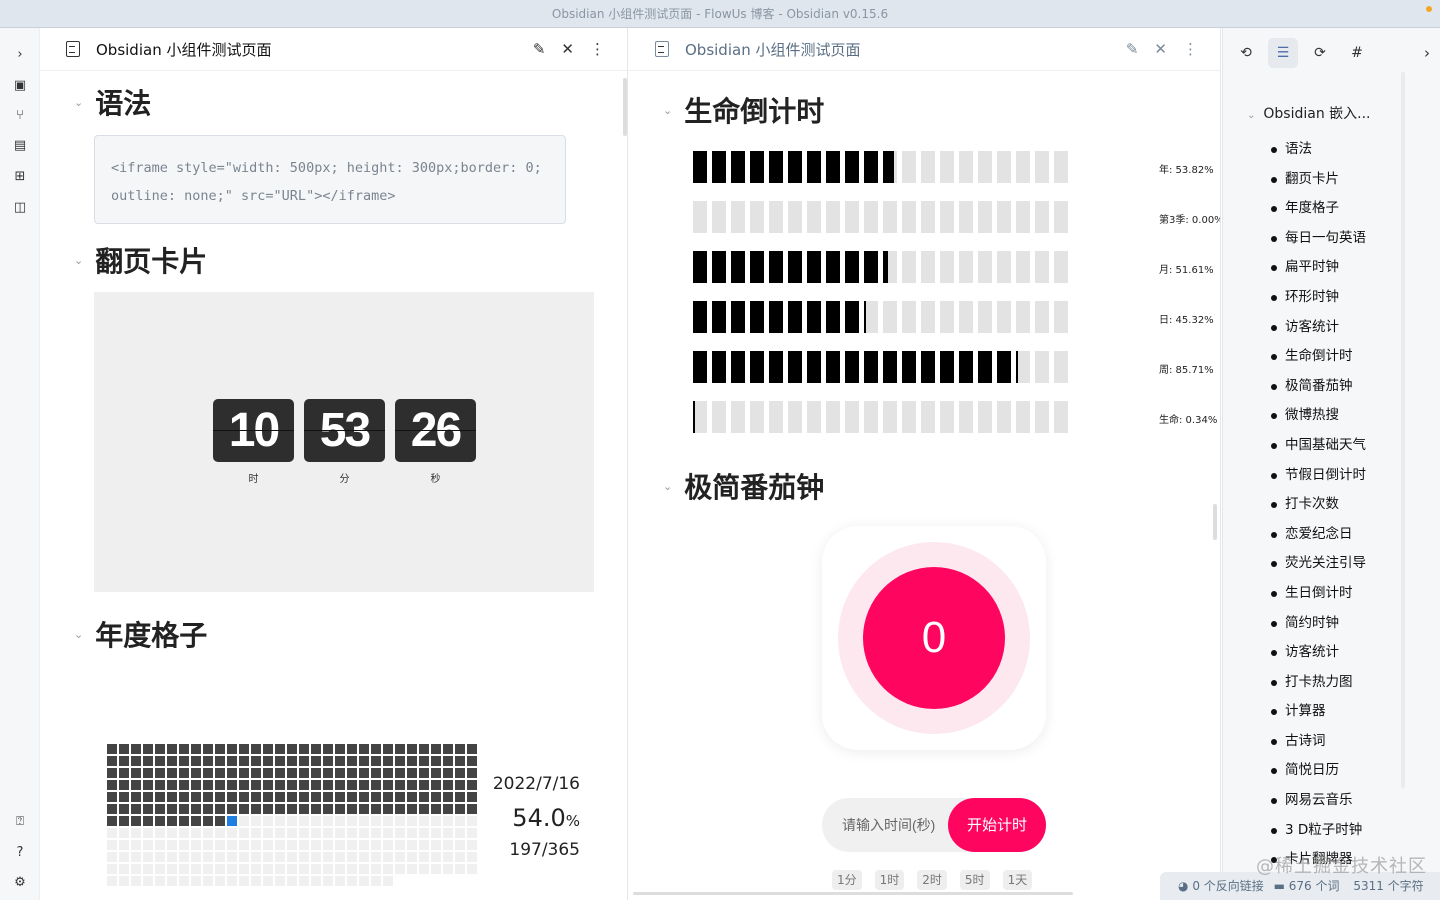  Describe the element at coordinates (1309, 239) in the screenshot. I see `outline-item: 每日一句英语` at that location.